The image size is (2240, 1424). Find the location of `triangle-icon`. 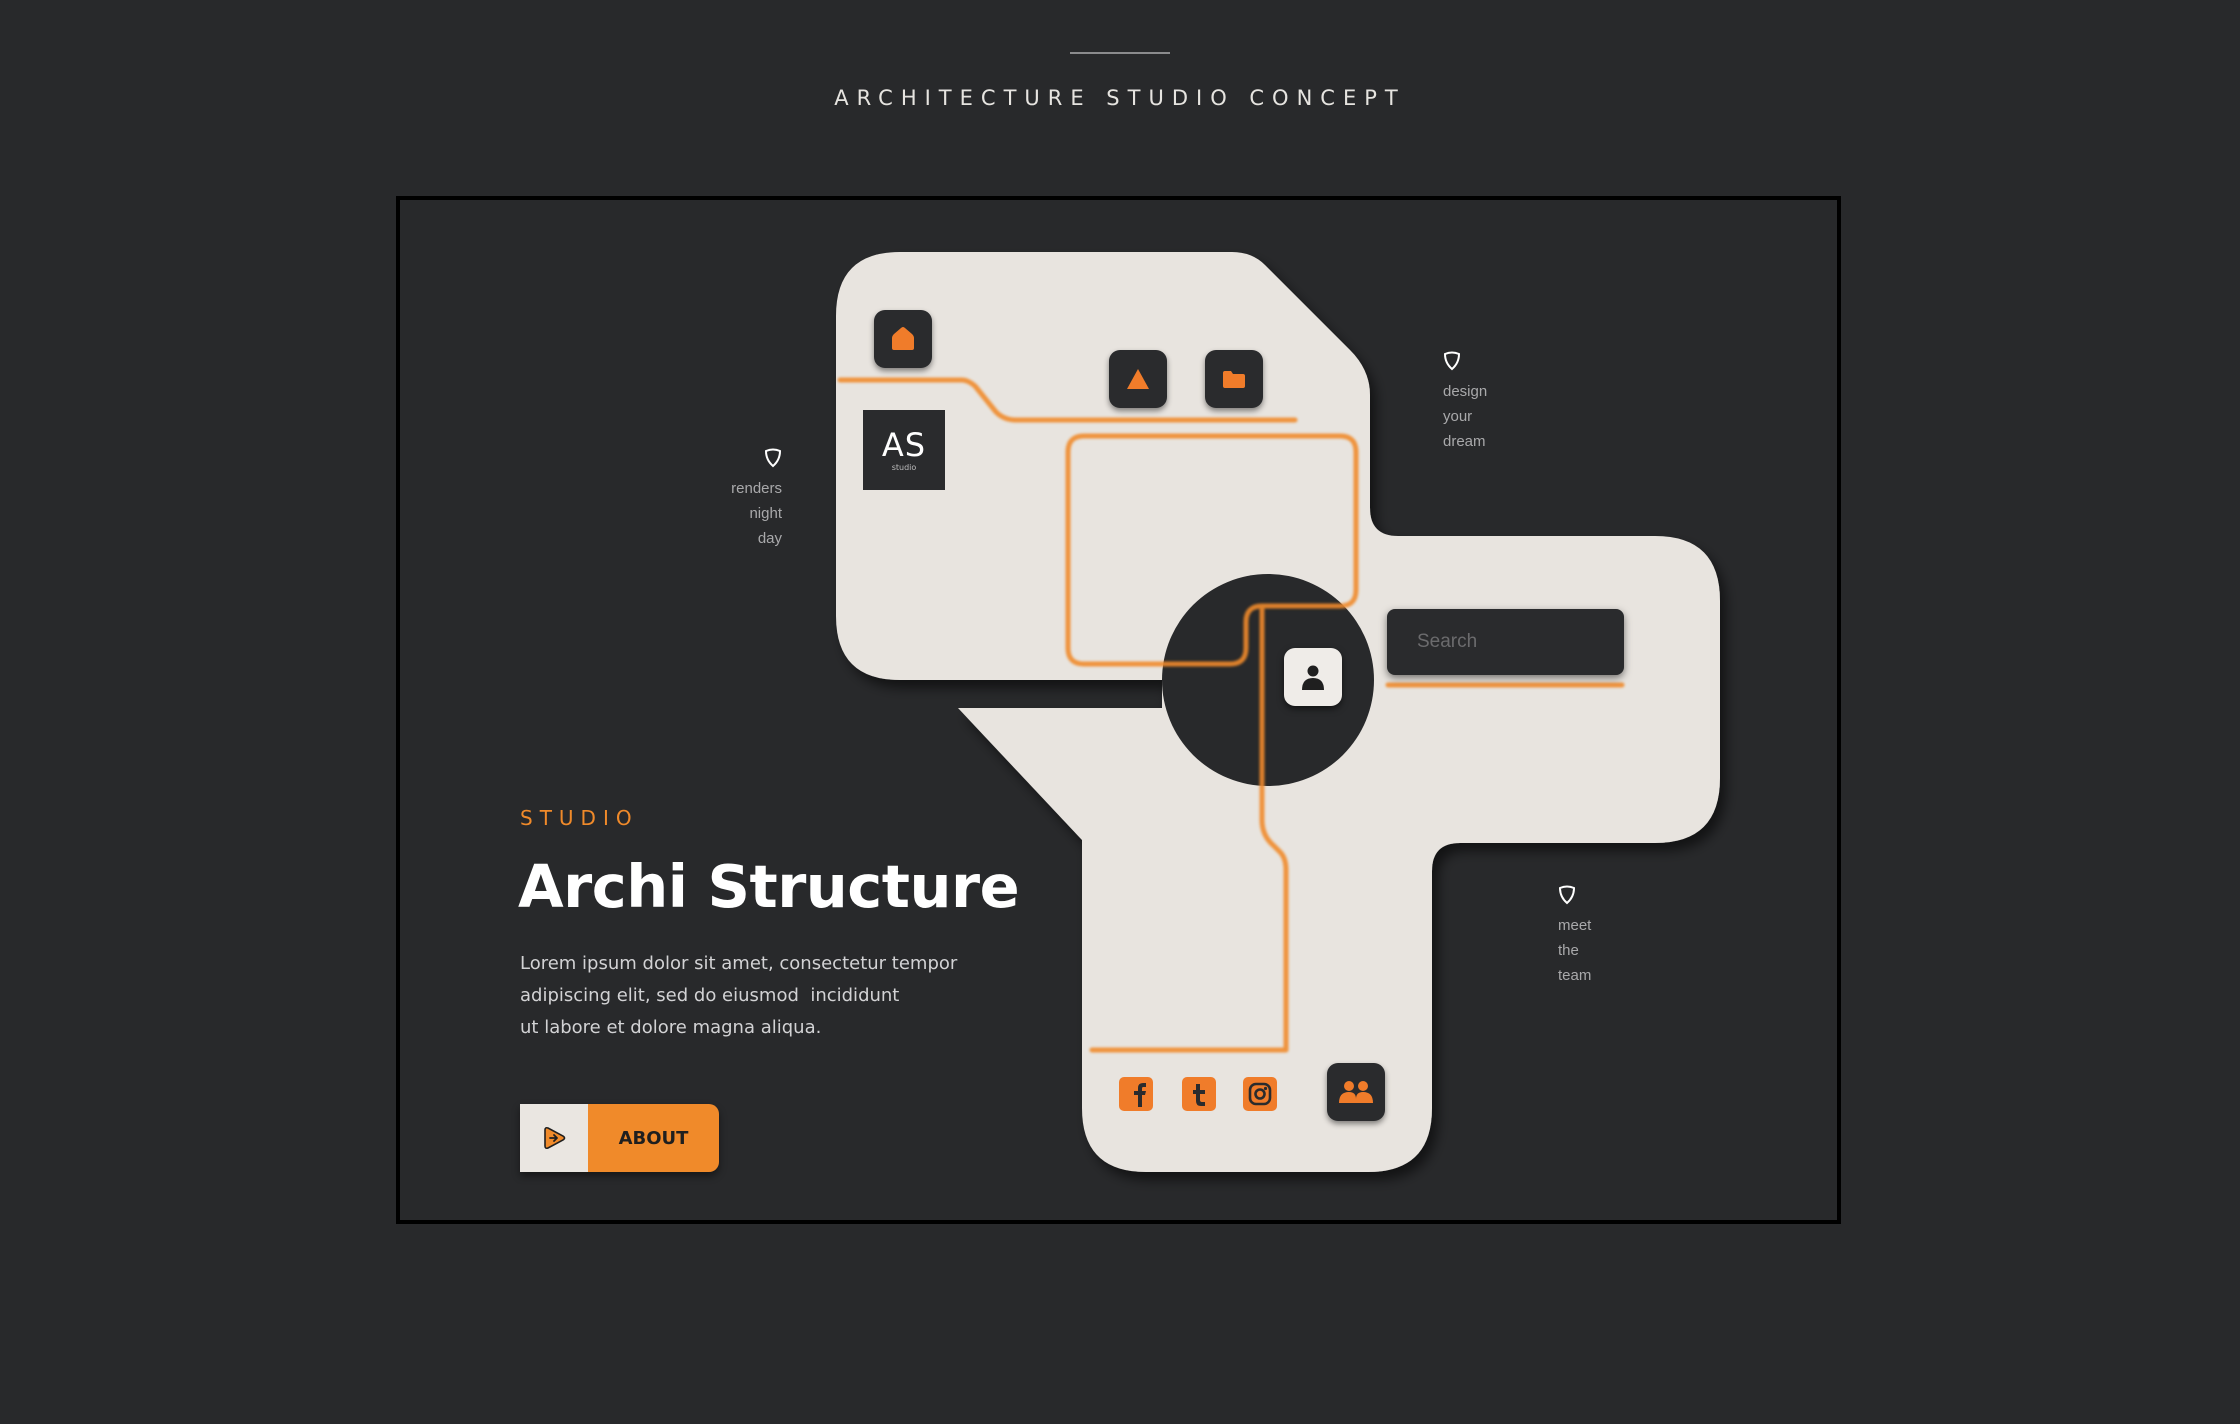

triangle-icon is located at coordinates (1138, 379).